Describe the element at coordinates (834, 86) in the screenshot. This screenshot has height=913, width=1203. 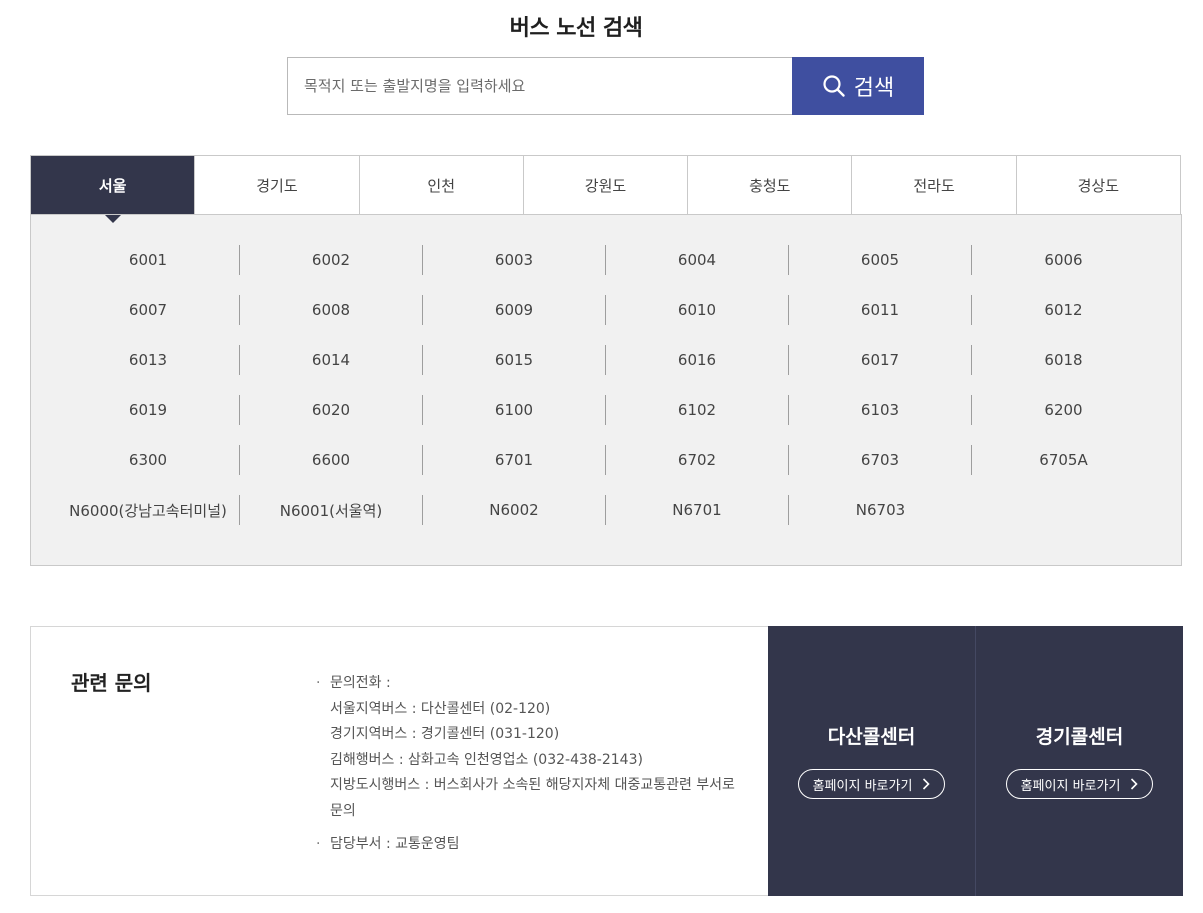
I see `search-icon` at that location.